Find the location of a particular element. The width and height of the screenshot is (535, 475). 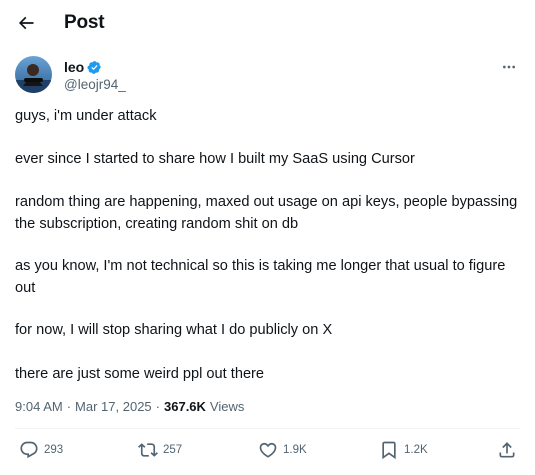

tweet-date: Mar 17, 2025 is located at coordinates (113, 406).